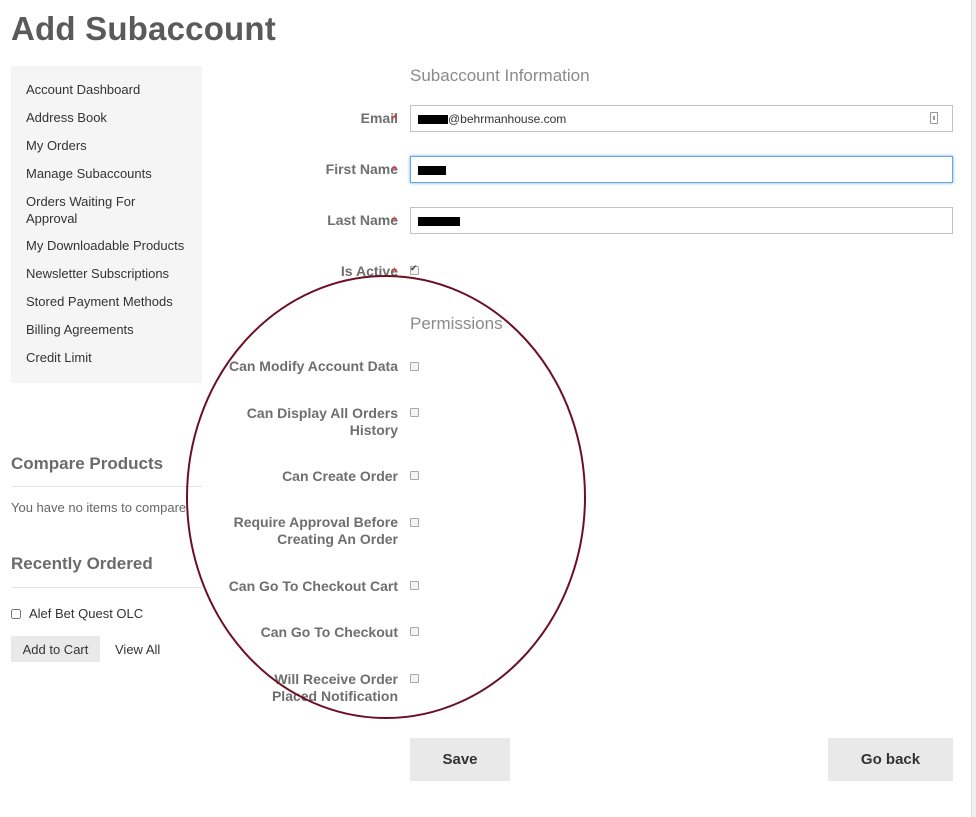  Describe the element at coordinates (106, 486) in the screenshot. I see `compare-divider` at that location.